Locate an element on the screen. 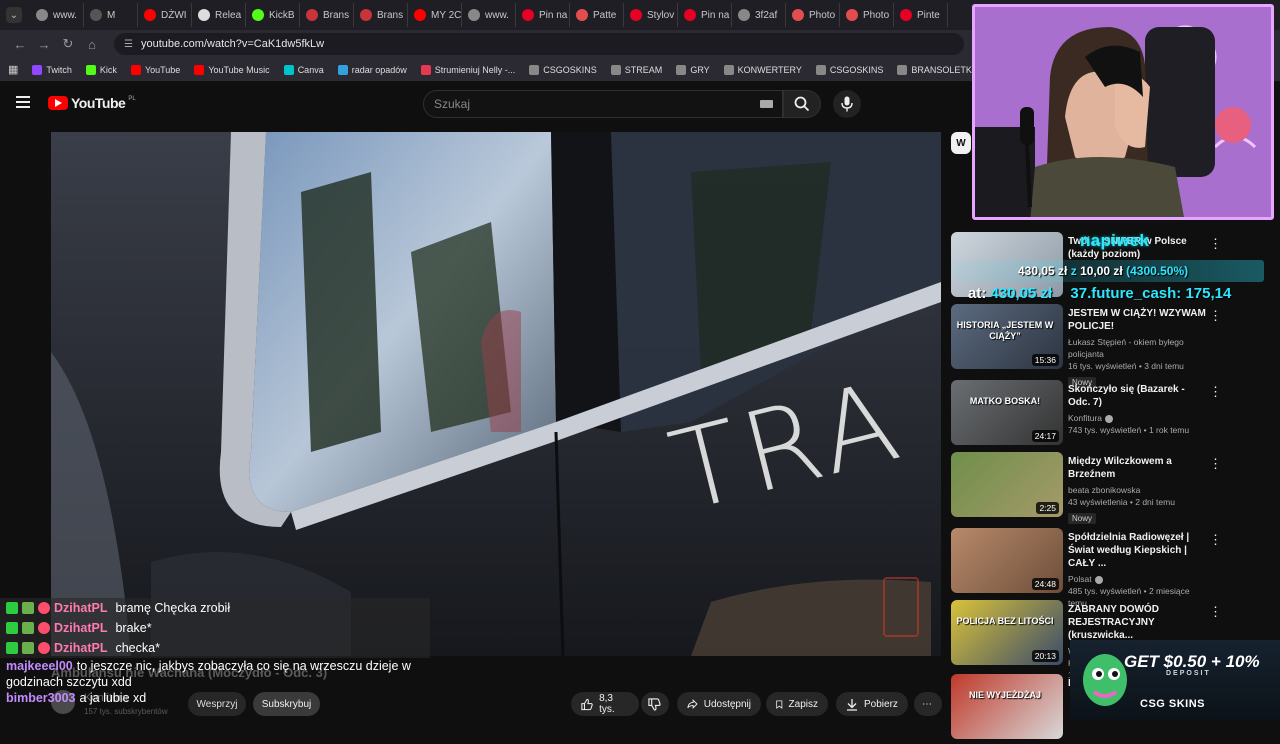 The width and height of the screenshot is (1280, 744). search-button is located at coordinates (802, 104).